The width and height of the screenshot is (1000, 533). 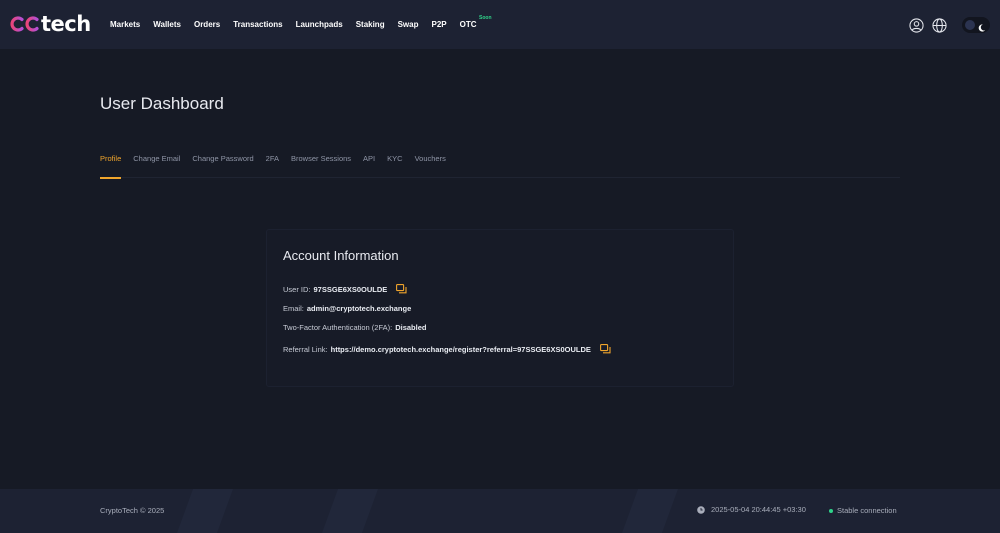 I want to click on user-id-row: User ID: 97SSGE6XS0OULDE, so click(x=345, y=289).